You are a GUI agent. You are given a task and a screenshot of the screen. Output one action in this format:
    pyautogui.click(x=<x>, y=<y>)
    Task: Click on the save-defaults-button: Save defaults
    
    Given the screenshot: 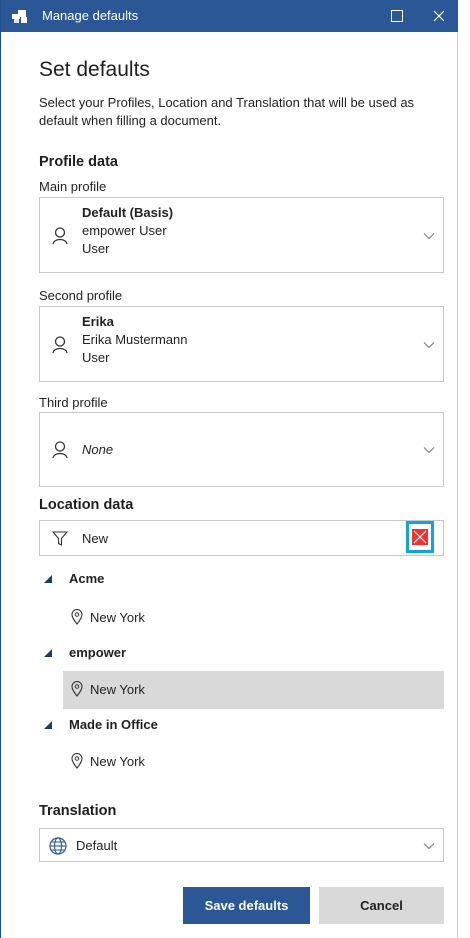 What is the action you would take?
    pyautogui.click(x=246, y=905)
    